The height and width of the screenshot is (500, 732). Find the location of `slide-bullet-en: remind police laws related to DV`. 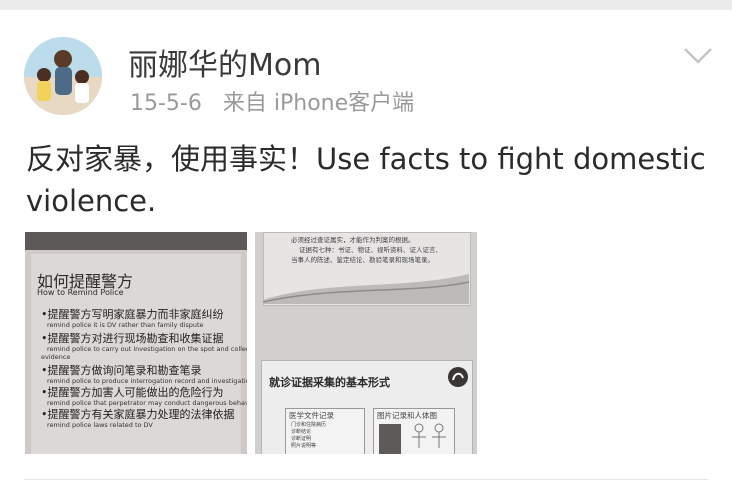

slide-bullet-en: remind police laws related to DV is located at coordinates (100, 425).